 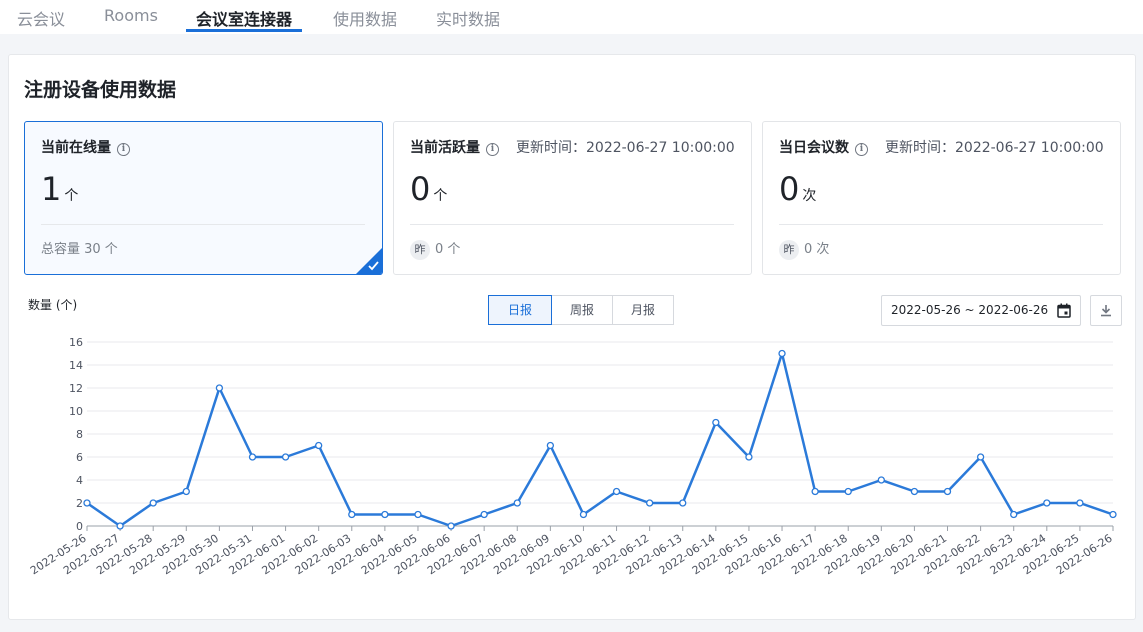 What do you see at coordinates (445, 148) in the screenshot?
I see `card-label-text: 当前活跃量` at bounding box center [445, 148].